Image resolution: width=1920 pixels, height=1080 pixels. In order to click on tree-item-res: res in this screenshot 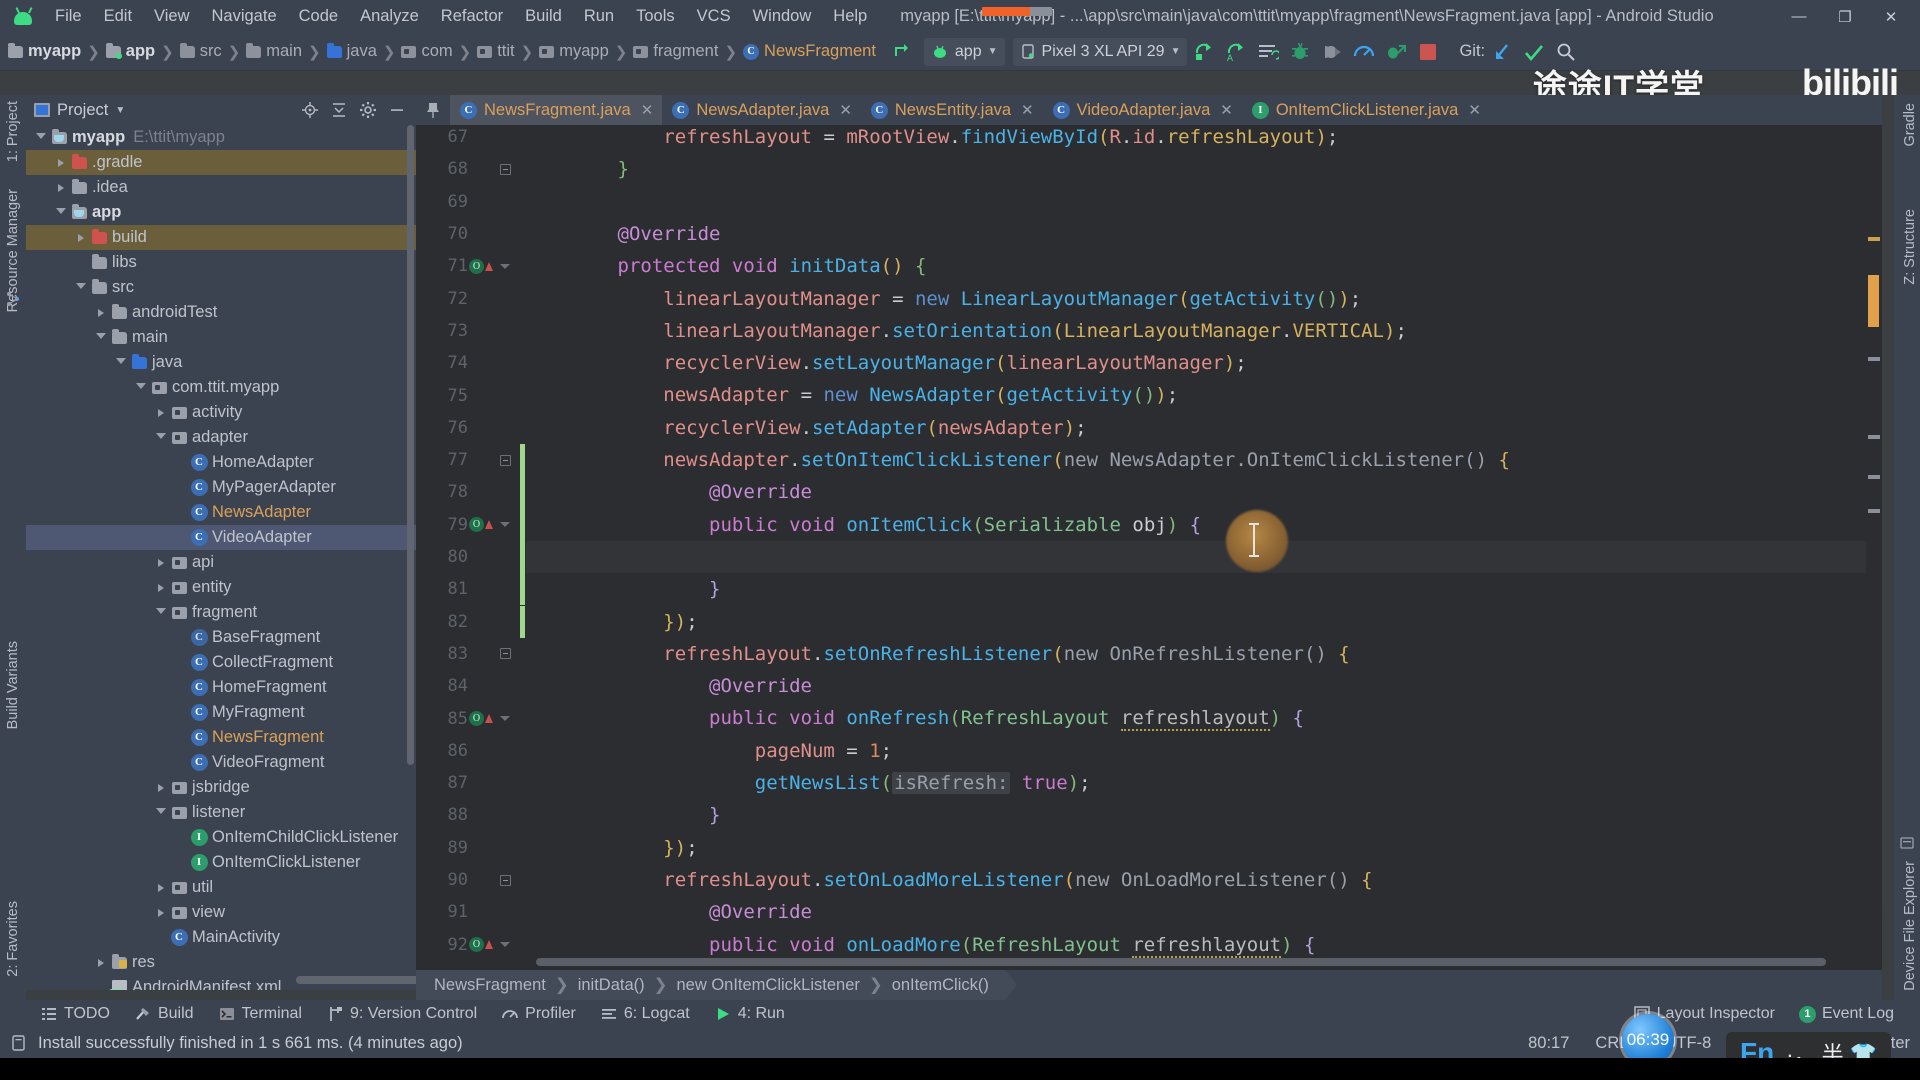, I will do `click(221, 962)`.